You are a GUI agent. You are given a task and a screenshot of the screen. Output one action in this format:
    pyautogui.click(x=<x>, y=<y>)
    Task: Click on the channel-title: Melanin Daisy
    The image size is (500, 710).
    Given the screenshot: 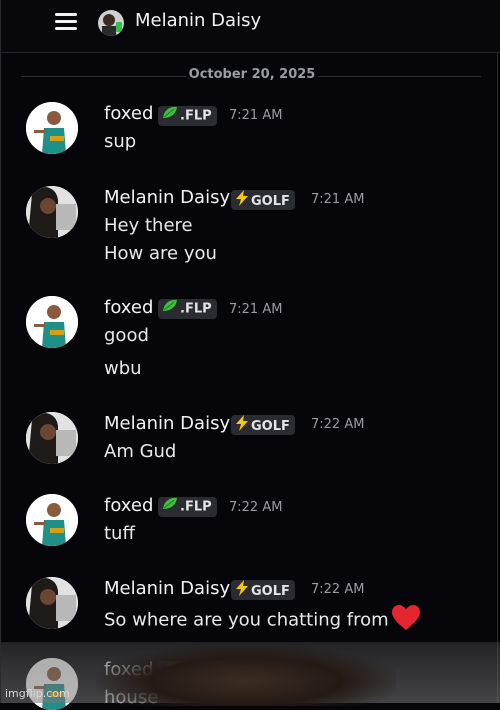 What is the action you would take?
    pyautogui.click(x=198, y=20)
    